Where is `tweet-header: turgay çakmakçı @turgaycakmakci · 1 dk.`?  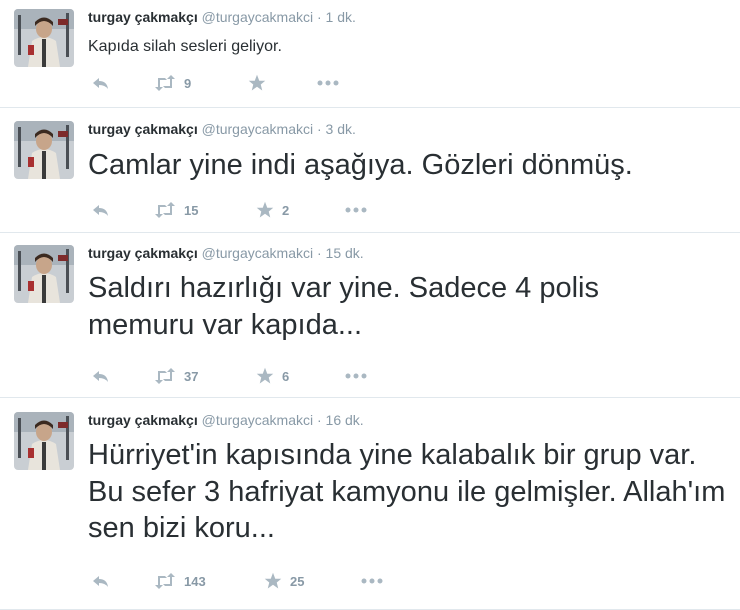 tweet-header: turgay çakmakçı @turgaycakmakci · 1 dk. is located at coordinates (222, 17).